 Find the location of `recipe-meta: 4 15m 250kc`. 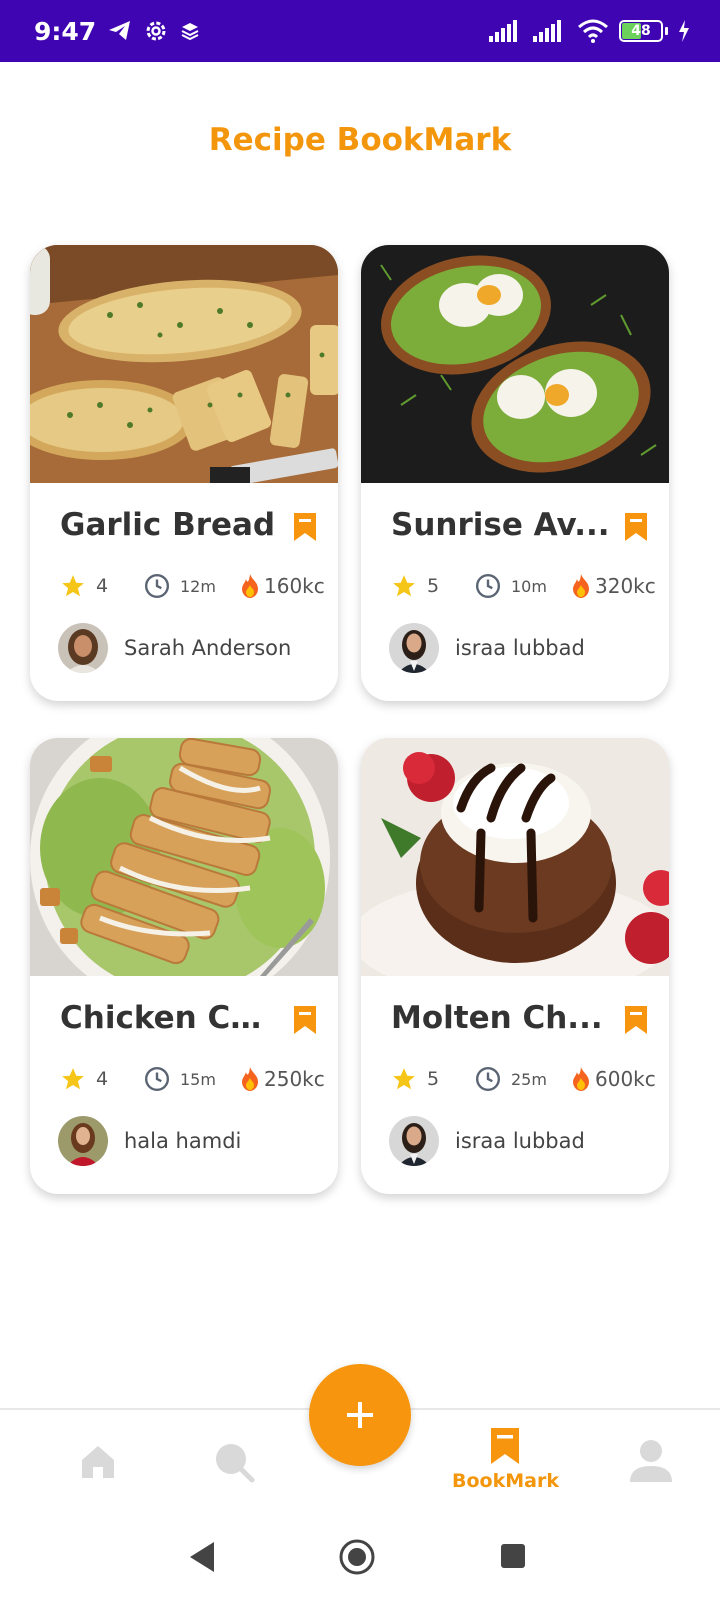

recipe-meta: 4 15m 250kc is located at coordinates (195, 1081).